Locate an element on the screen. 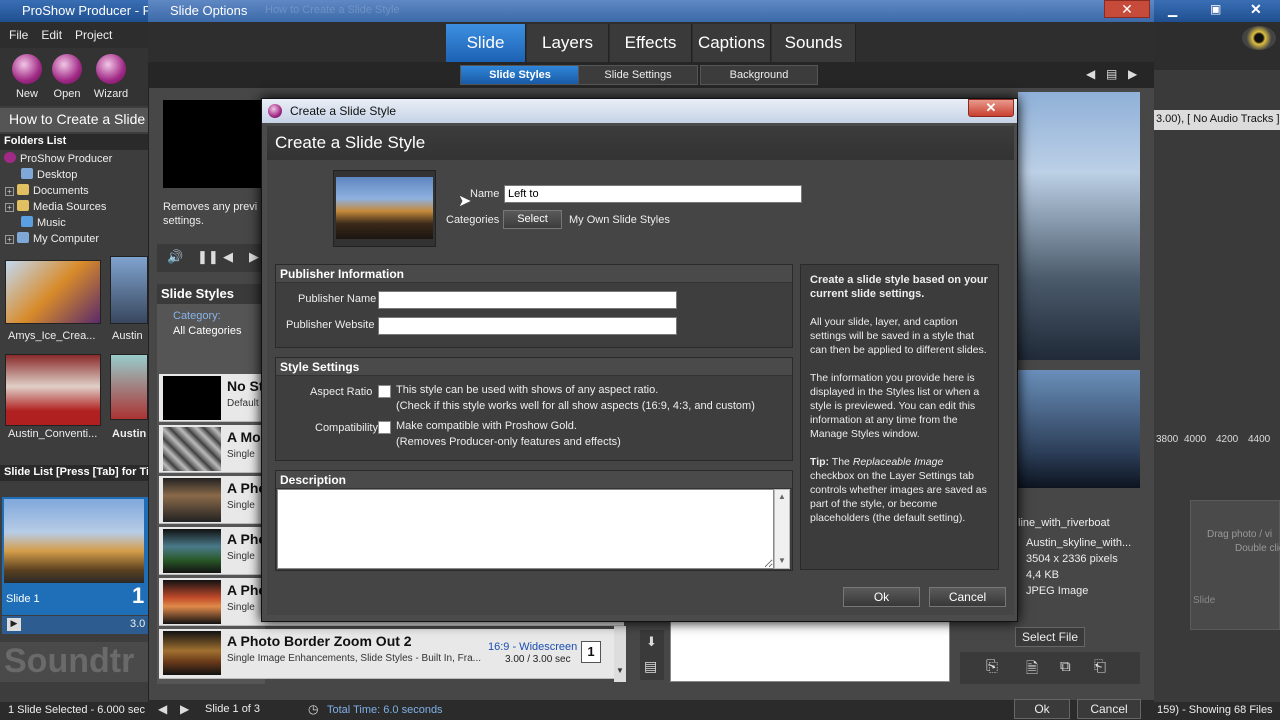 The image size is (1280, 720). subtab-slide-settings: Slide Settings is located at coordinates (638, 75).